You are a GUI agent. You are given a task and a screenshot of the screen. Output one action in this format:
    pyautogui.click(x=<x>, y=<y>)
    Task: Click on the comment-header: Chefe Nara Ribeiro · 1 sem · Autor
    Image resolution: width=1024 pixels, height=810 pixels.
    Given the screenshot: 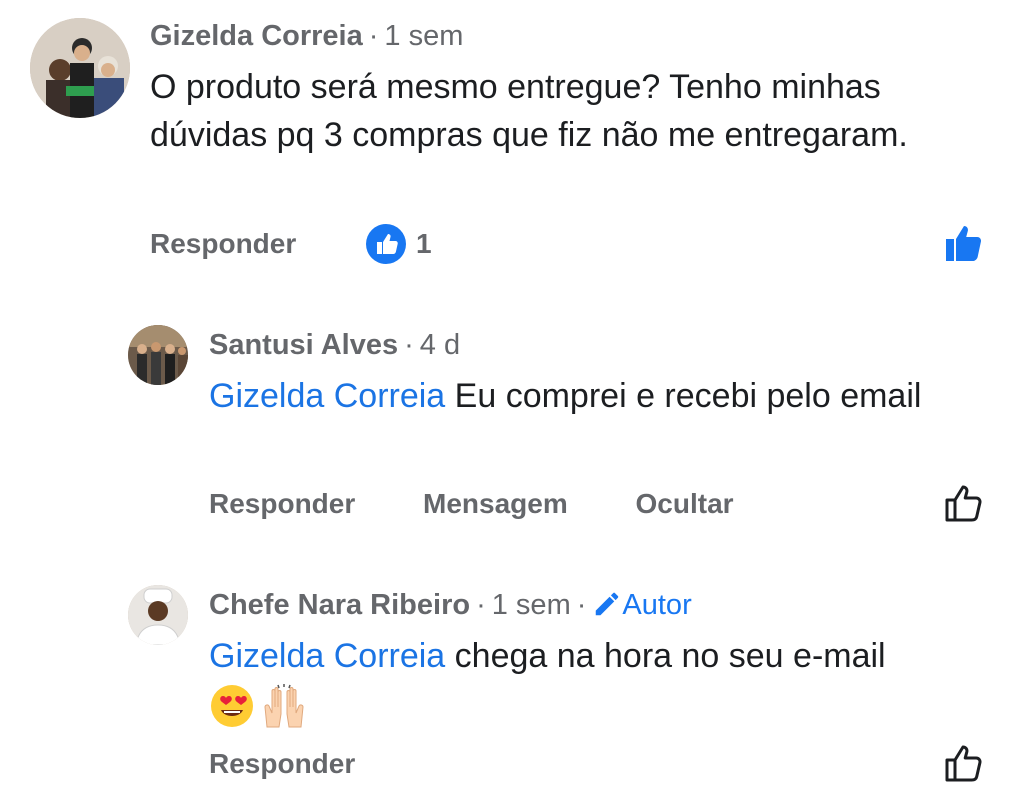 What is the action you would take?
    pyautogui.click(x=450, y=605)
    